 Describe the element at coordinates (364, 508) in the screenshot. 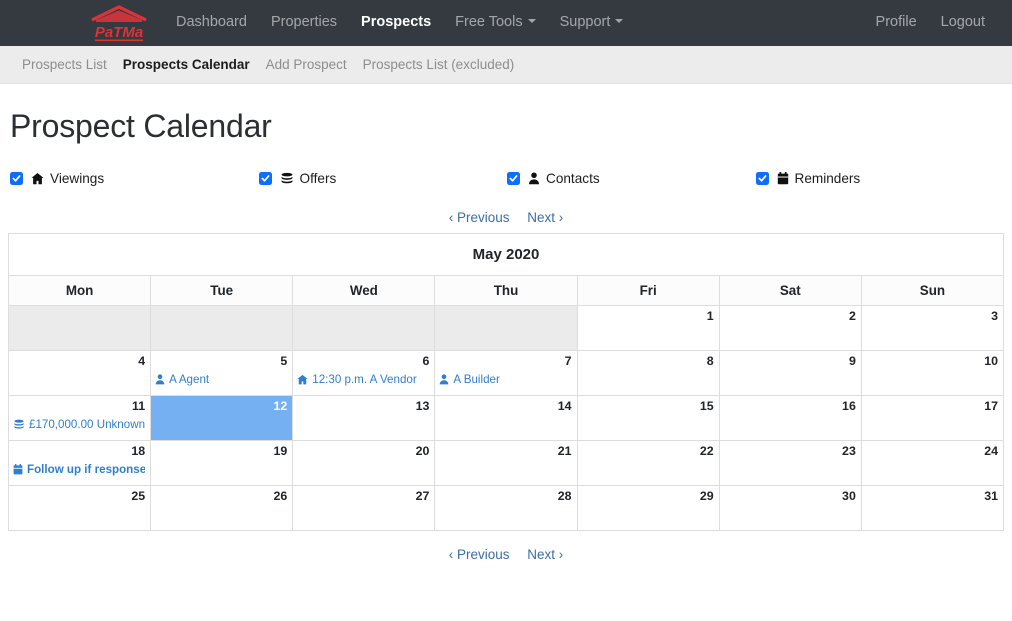

I see `calendar-day-cell: 27` at that location.